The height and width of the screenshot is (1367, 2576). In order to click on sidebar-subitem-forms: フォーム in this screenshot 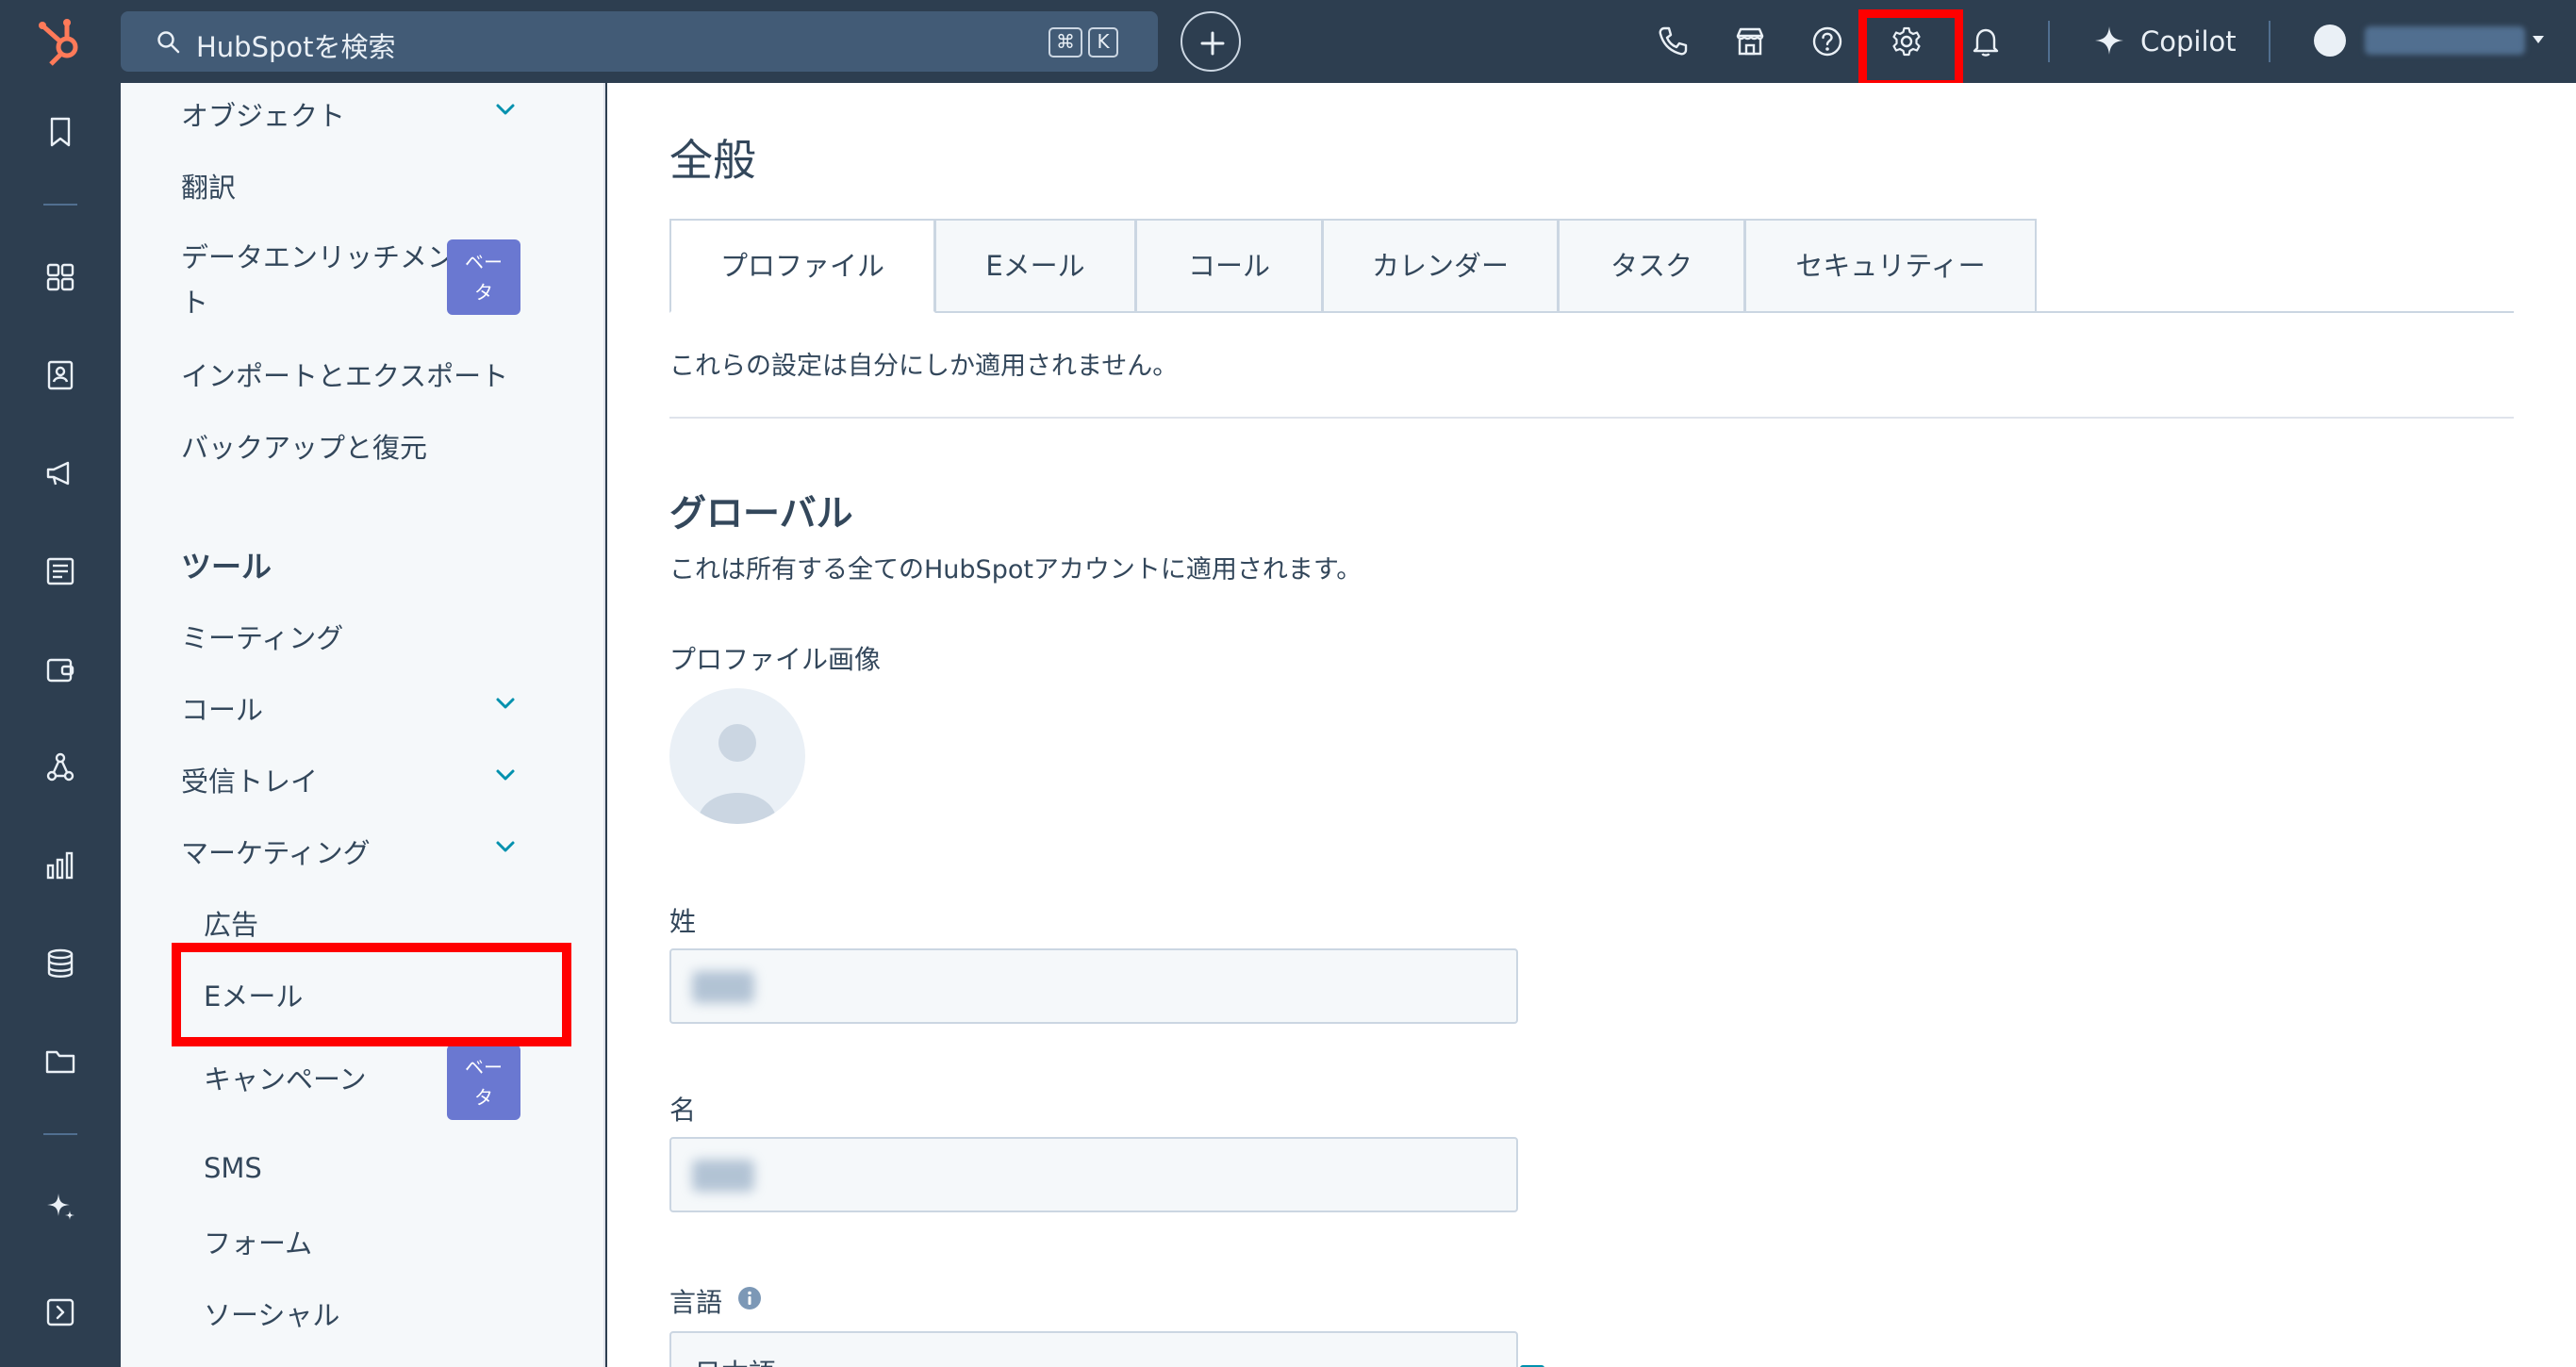, I will do `click(258, 1241)`.